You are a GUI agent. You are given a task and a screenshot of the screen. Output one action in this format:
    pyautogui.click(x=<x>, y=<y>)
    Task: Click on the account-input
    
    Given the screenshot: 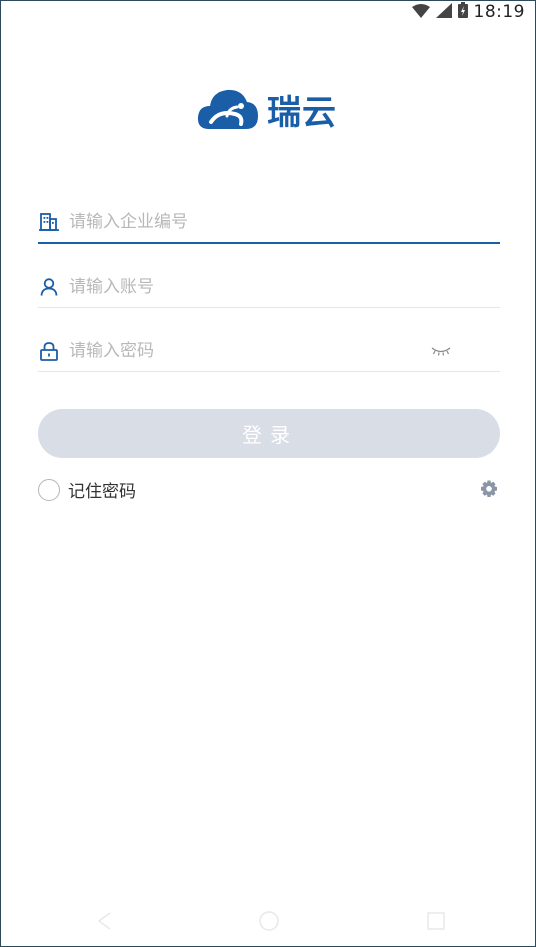 What is the action you would take?
    pyautogui.click(x=284, y=287)
    